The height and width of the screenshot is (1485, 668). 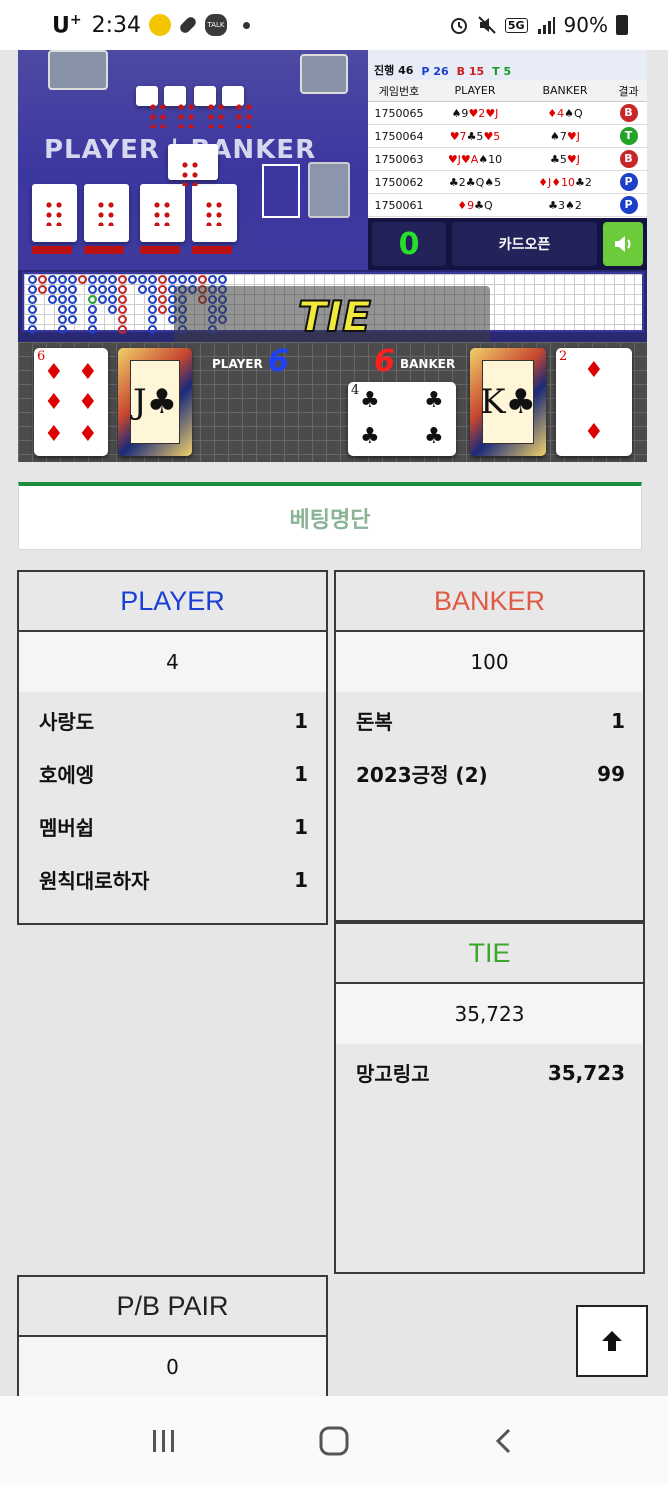 What do you see at coordinates (237, 364) in the screenshot?
I see `player-side-label: PLAYER` at bounding box center [237, 364].